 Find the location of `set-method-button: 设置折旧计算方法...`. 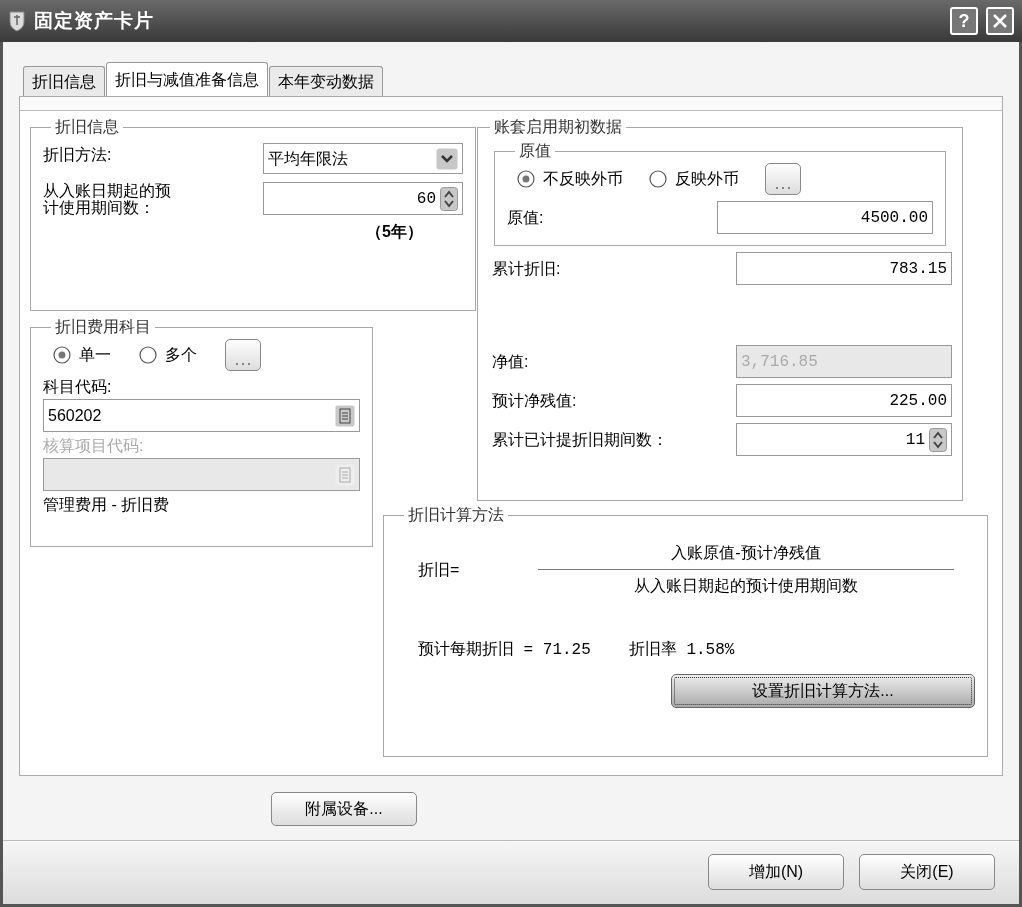

set-method-button: 设置折旧计算方法... is located at coordinates (823, 691).